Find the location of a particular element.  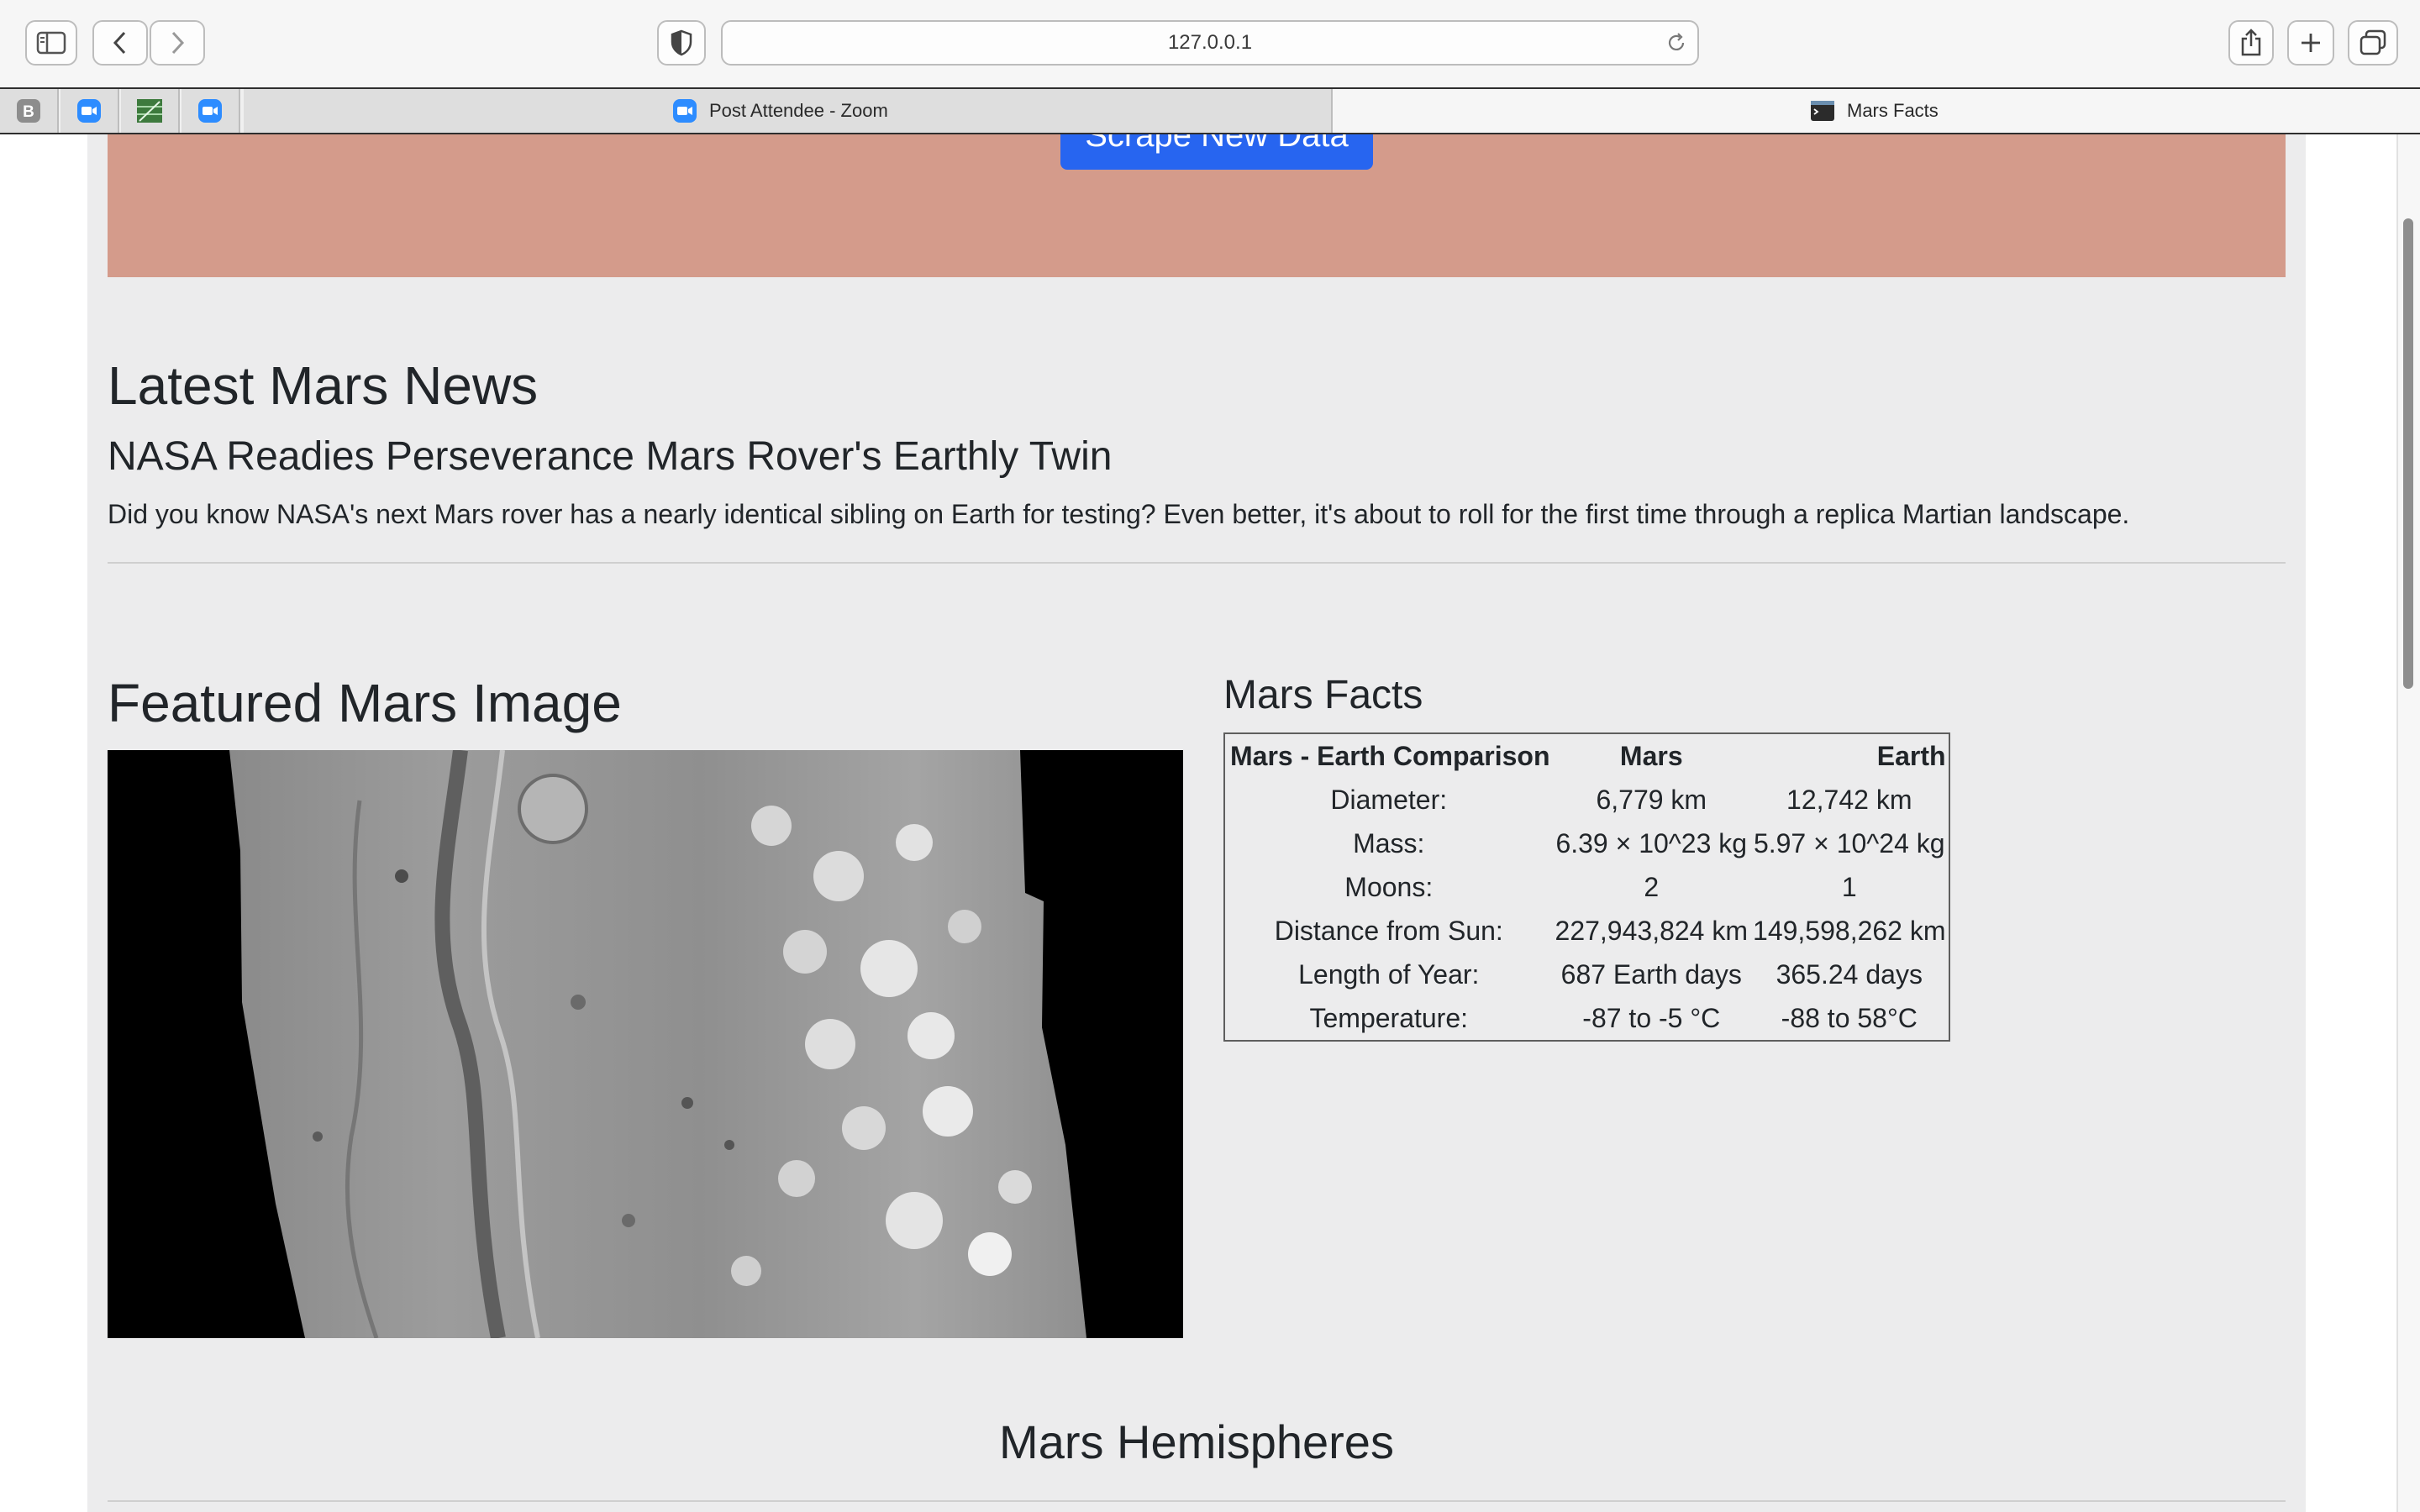

pinned-tab-sheet is located at coordinates (150, 111).